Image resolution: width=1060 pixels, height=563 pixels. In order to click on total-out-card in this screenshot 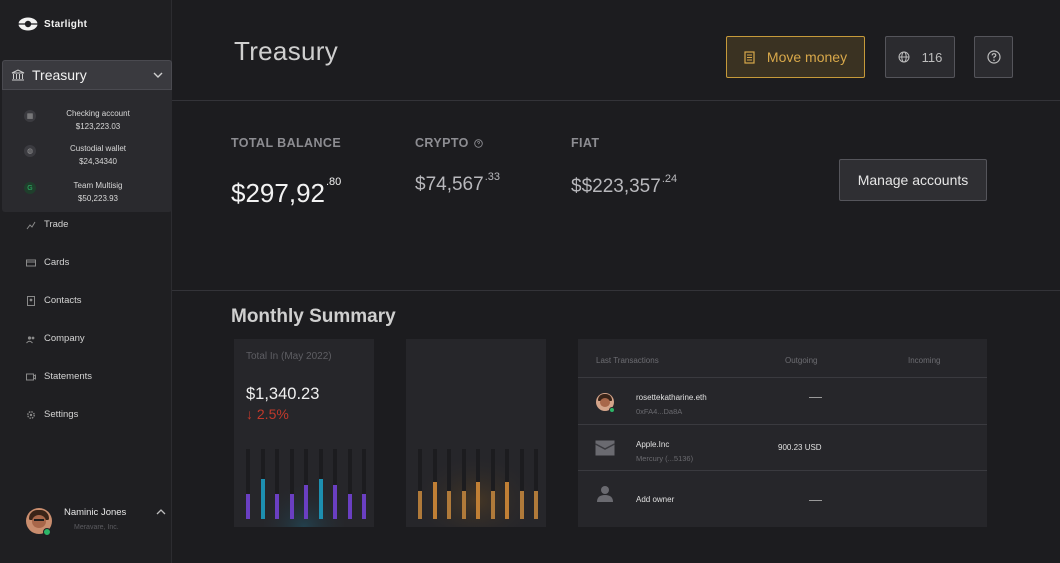, I will do `click(476, 433)`.